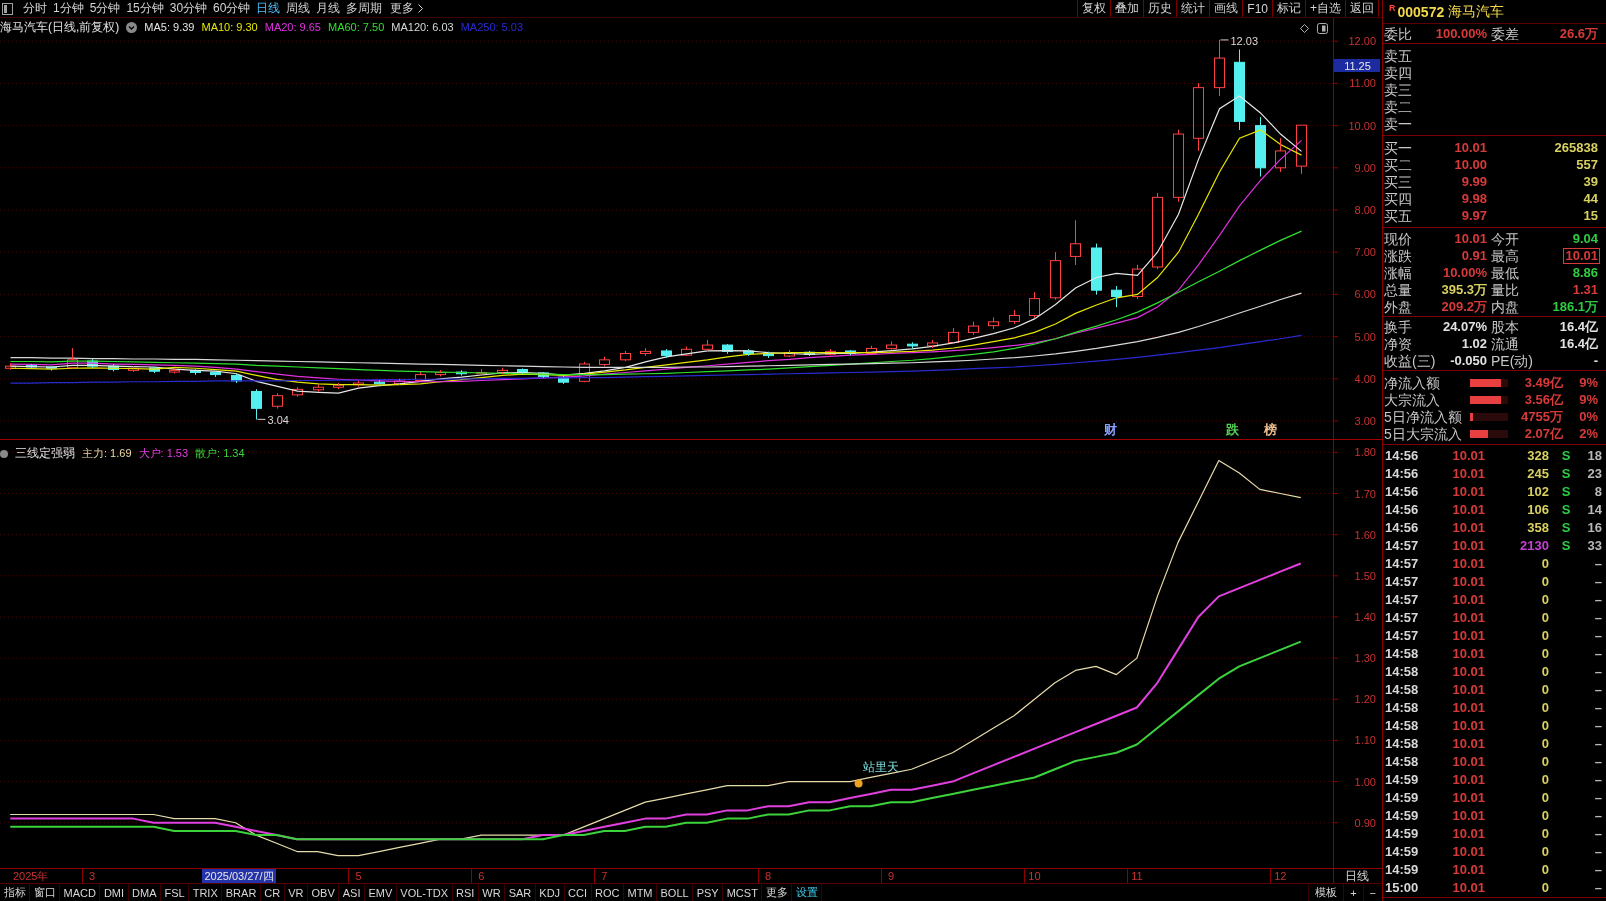 The image size is (1606, 901). Describe the element at coordinates (1504, 306) in the screenshot. I see `quote-label: 内盘` at that location.